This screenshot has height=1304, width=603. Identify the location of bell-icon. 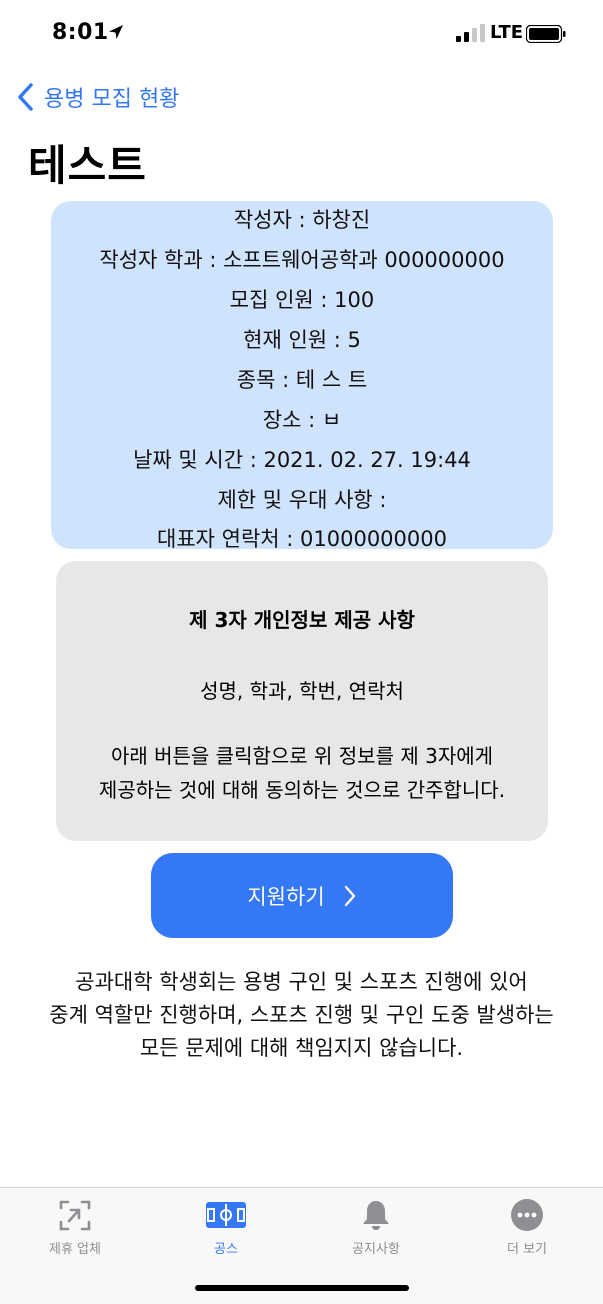
(376, 1215).